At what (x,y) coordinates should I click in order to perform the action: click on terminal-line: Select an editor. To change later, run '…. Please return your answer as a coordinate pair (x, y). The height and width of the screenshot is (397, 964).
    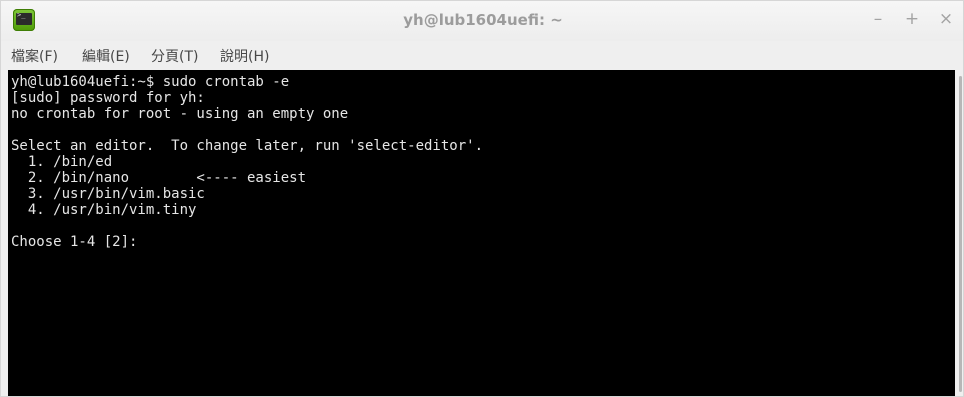
    Looking at the image, I should click on (247, 146).